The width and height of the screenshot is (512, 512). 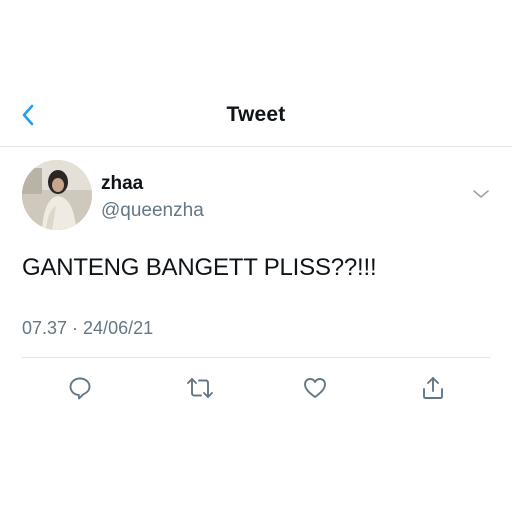 I want to click on tweet-text: GANTENG BANGETT PLISS??!!!, so click(x=199, y=267).